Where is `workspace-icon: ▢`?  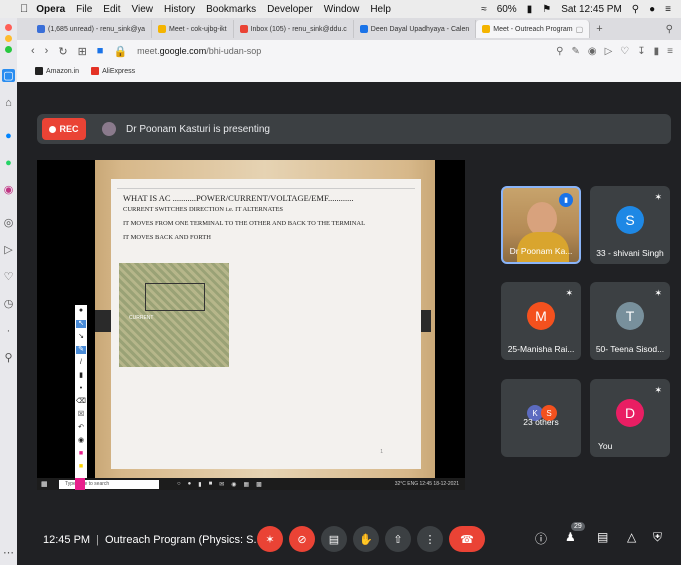
workspace-icon: ▢ is located at coordinates (8, 75).